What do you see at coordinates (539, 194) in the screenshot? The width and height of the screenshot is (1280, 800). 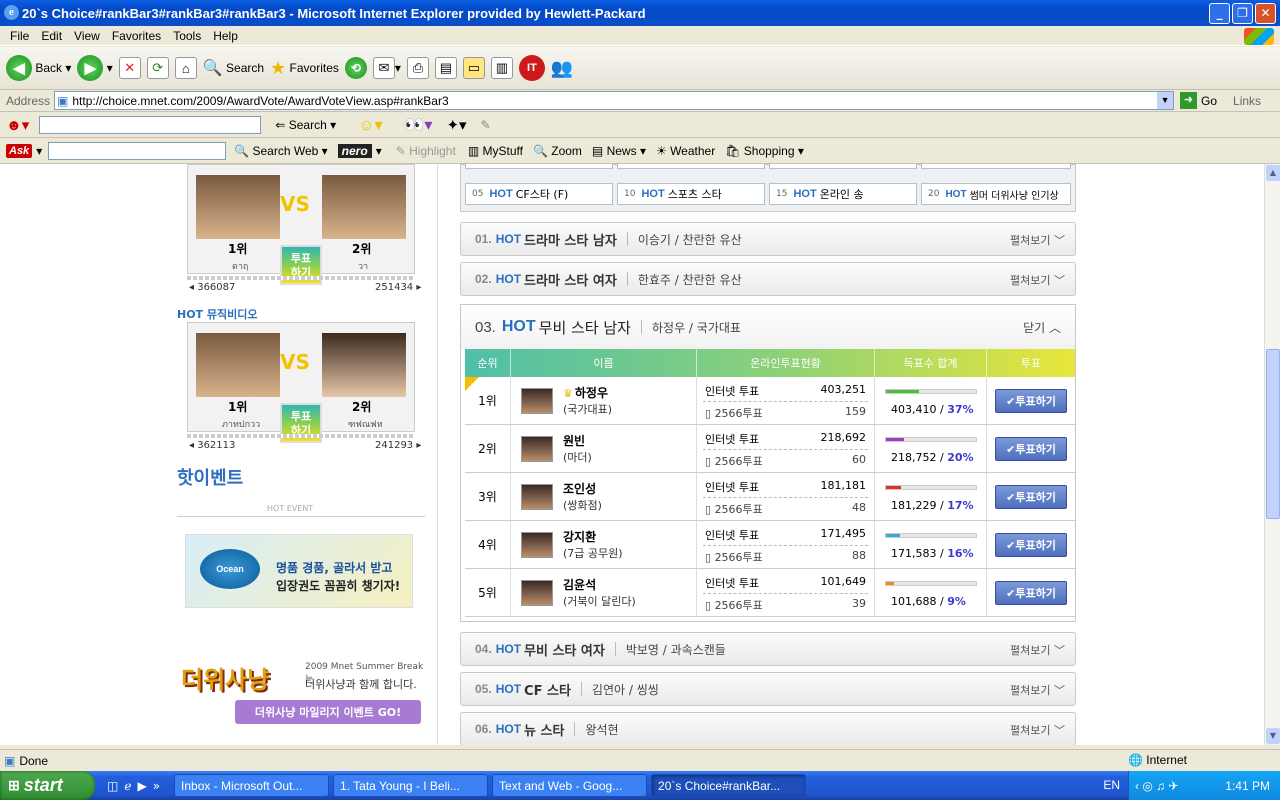 I see `subcat-05: 05 HOT CF스타 (F)` at bounding box center [539, 194].